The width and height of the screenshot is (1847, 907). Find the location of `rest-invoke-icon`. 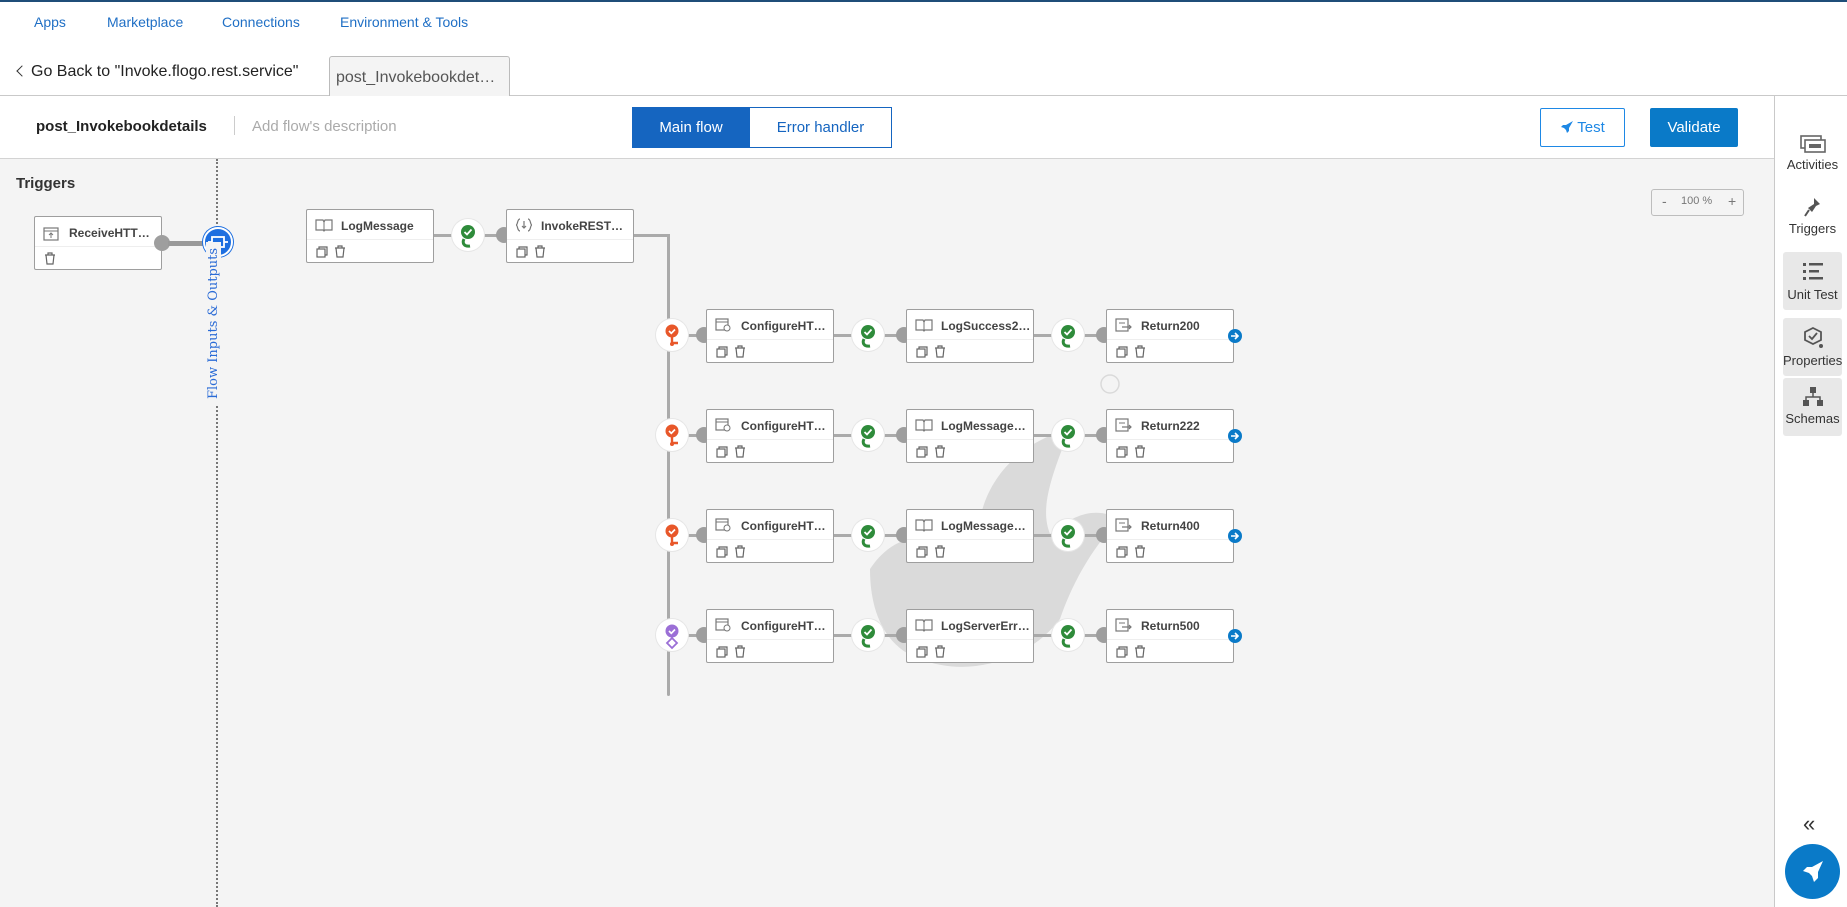

rest-invoke-icon is located at coordinates (524, 225).